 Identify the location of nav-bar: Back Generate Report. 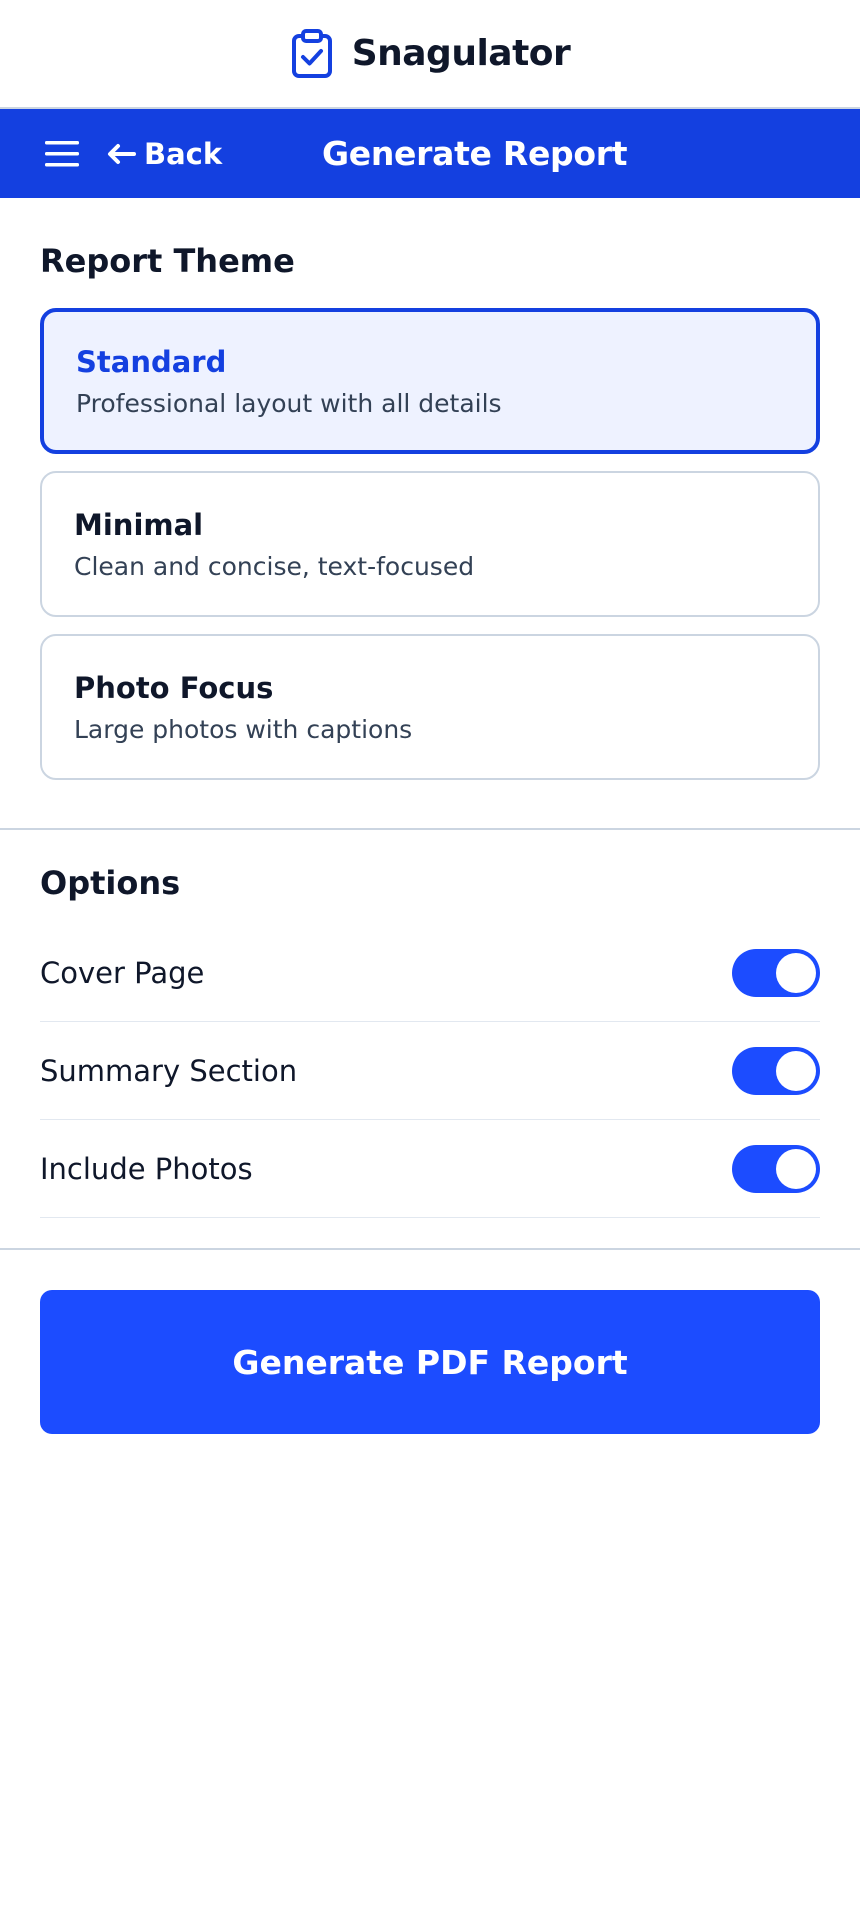
(430, 153).